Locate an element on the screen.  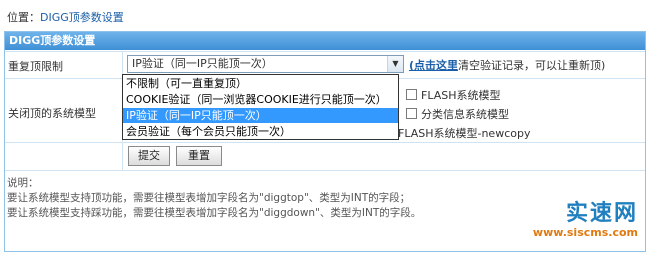
site-watermark: 实速网 www.siscms.com is located at coordinates (585, 221).